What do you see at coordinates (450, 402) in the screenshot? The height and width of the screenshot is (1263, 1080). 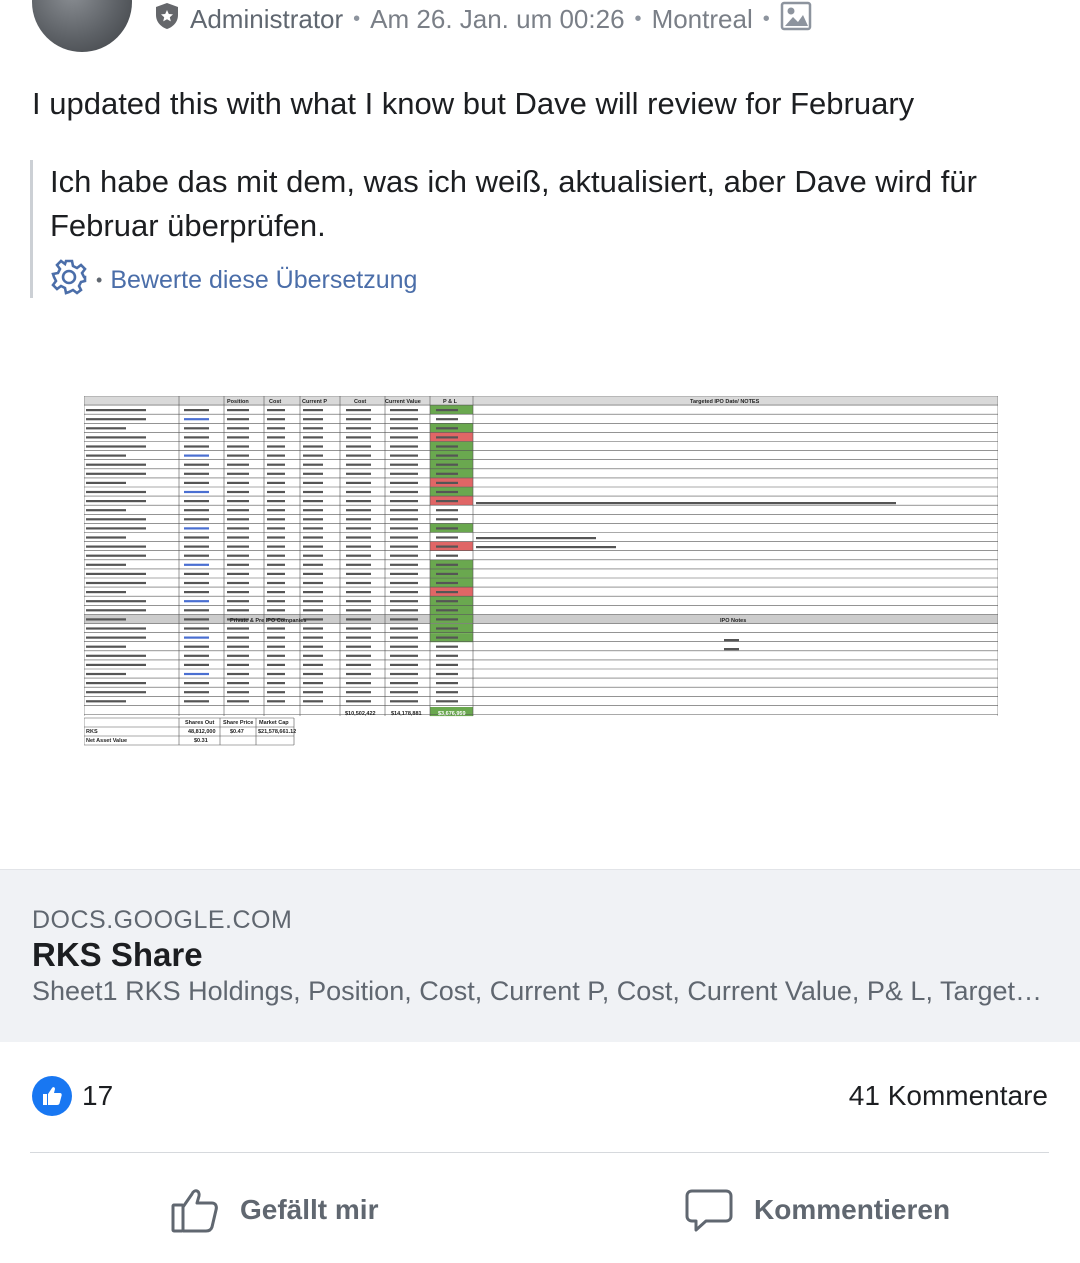 I see `sheet-header-pnl: P & L` at bounding box center [450, 402].